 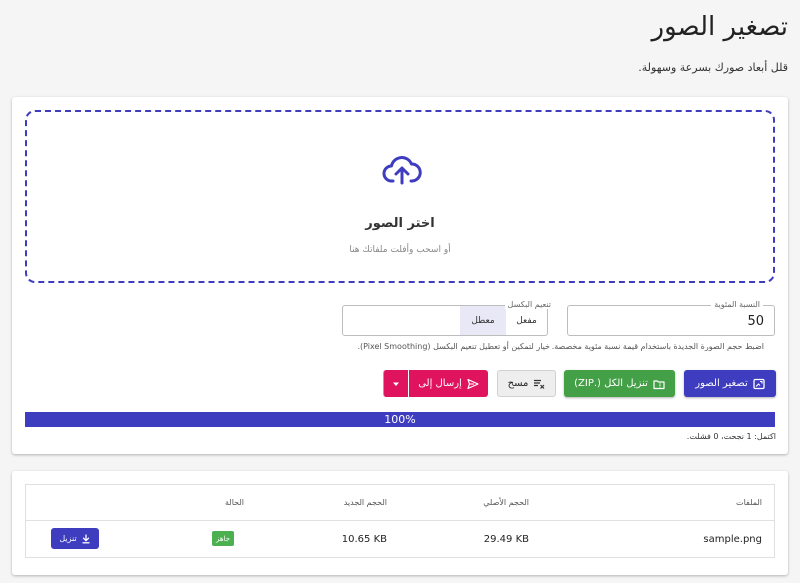 I want to click on dropzone-hint: أو اسحب وأفلت ملفاتك هنا, so click(x=400, y=250).